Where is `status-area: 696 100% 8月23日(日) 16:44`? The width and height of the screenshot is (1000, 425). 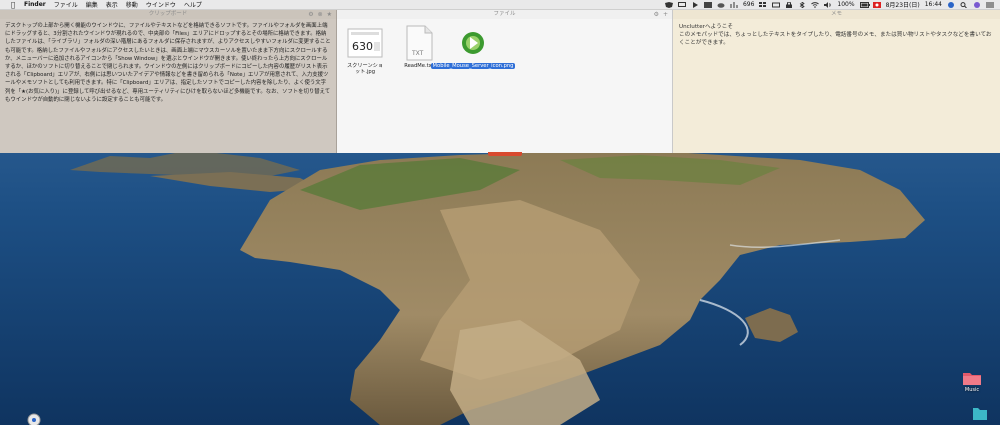 status-area: 696 100% 8月23日(日) 16:44 is located at coordinates (832, 4).